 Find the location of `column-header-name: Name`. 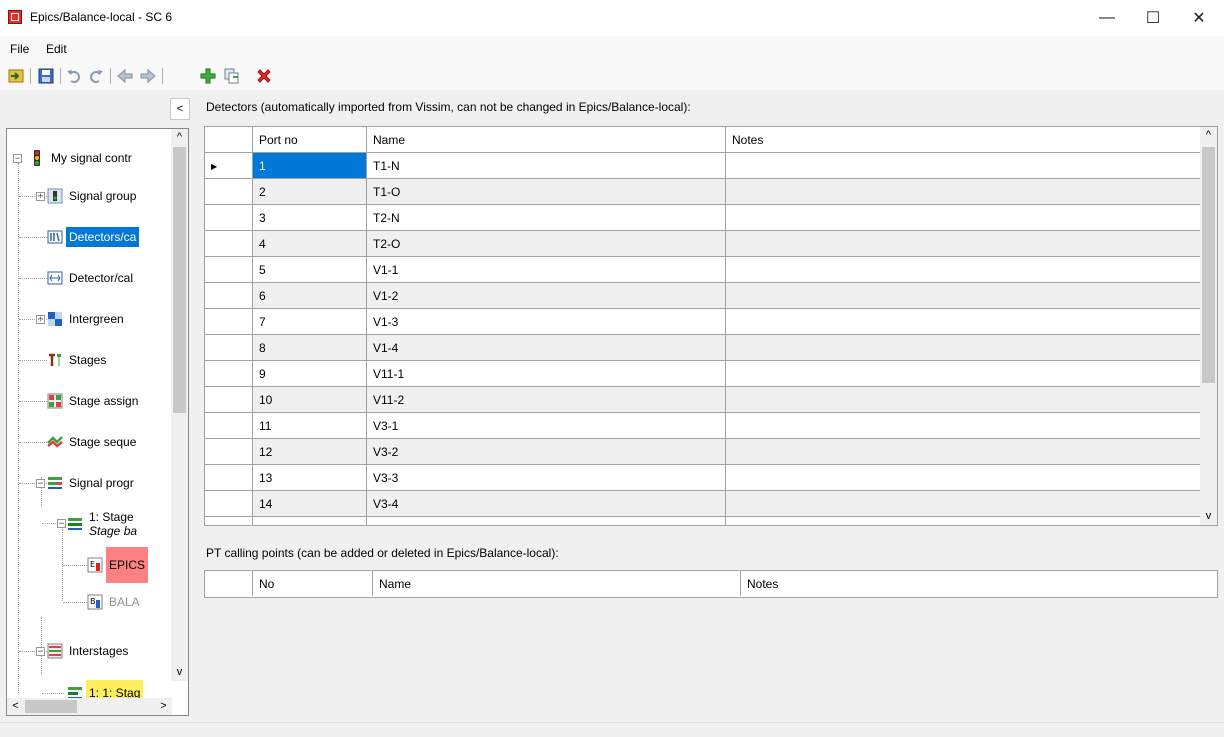

column-header-name: Name is located at coordinates (546, 139).